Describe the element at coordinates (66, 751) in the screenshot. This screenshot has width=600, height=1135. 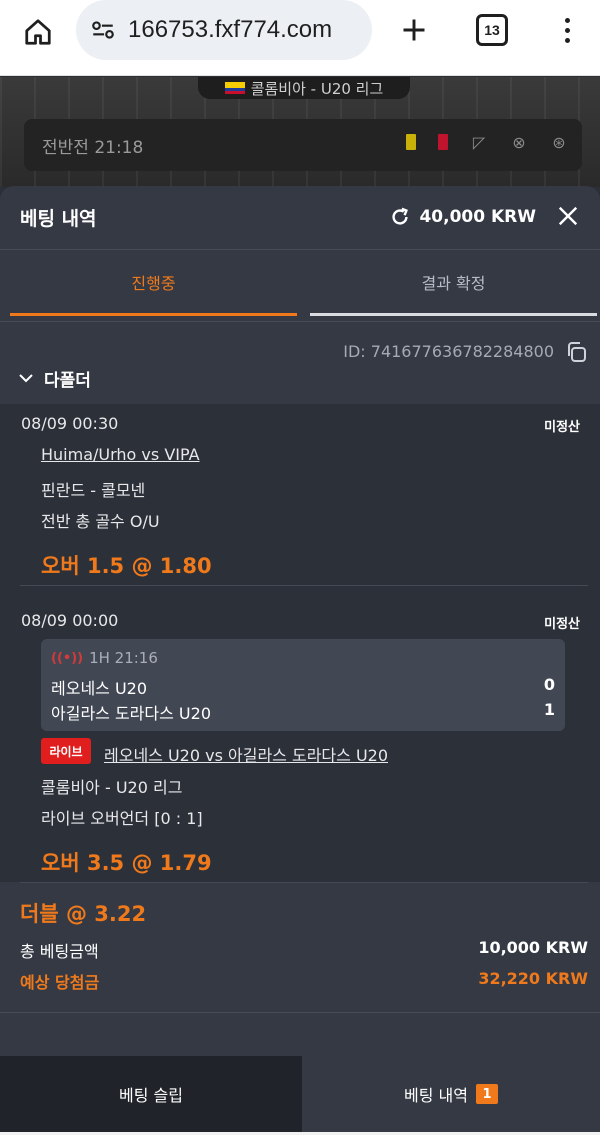
I see `live-badge: 라이브` at that location.